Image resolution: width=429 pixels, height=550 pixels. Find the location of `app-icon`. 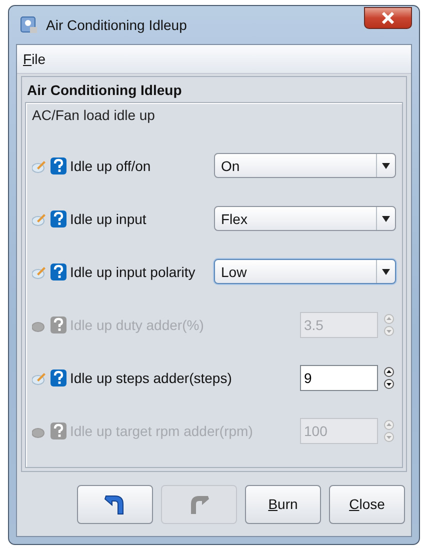

app-icon is located at coordinates (29, 25).